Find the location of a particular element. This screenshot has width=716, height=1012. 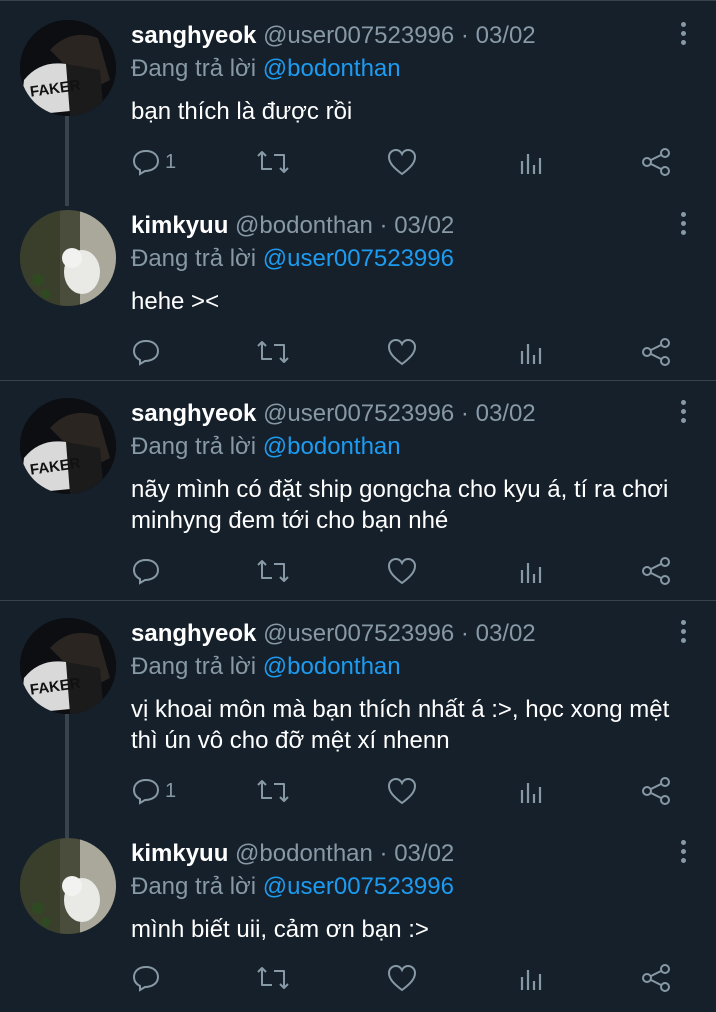

tweet-text: hehe >< is located at coordinates (175, 301).